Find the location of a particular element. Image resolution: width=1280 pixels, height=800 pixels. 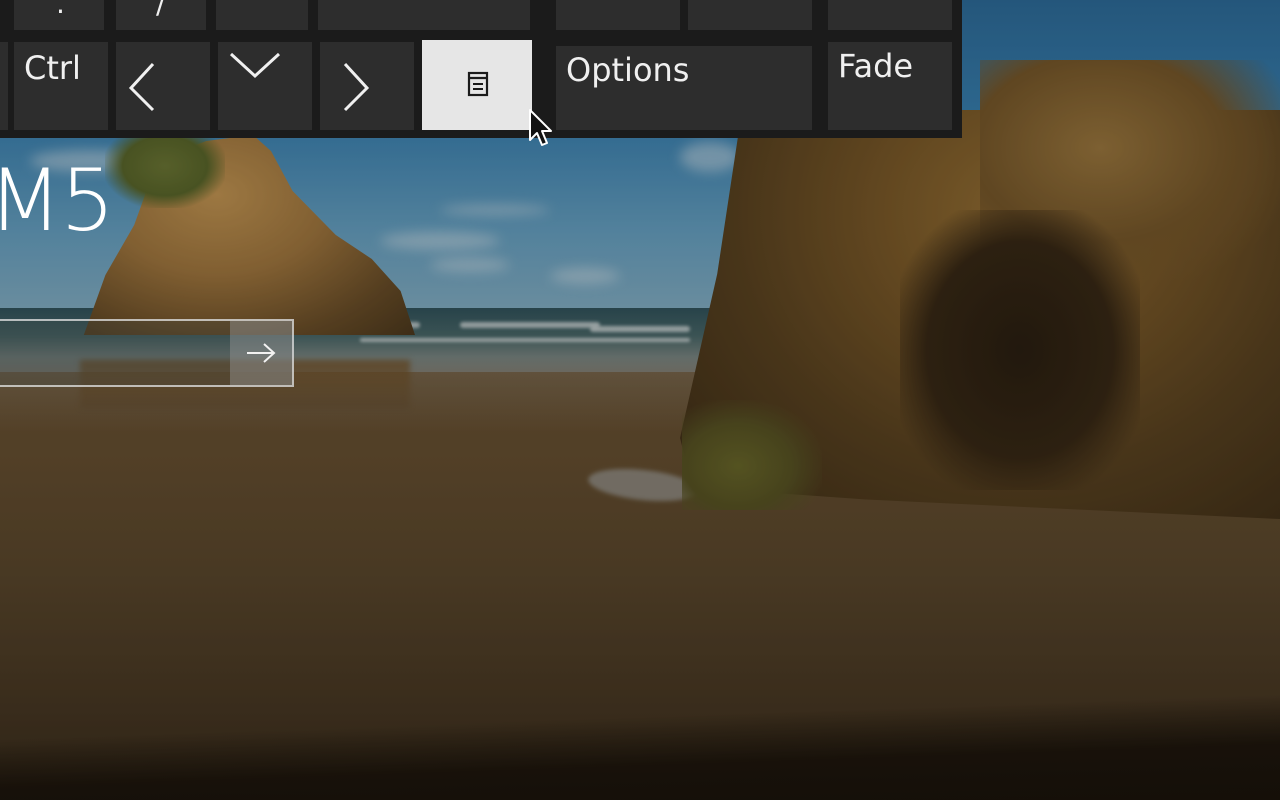

chevron-down-icon is located at coordinates (255, 65).